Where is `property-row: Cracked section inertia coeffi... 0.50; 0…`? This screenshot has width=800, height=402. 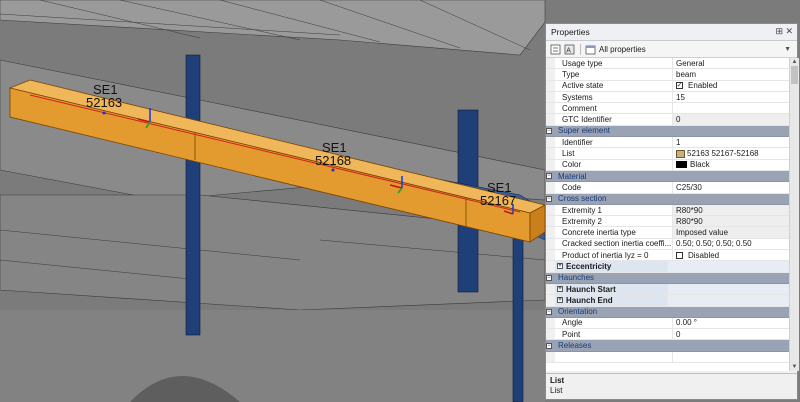
property-row: Cracked section inertia coeffi... 0.50; 0… is located at coordinates (667, 244).